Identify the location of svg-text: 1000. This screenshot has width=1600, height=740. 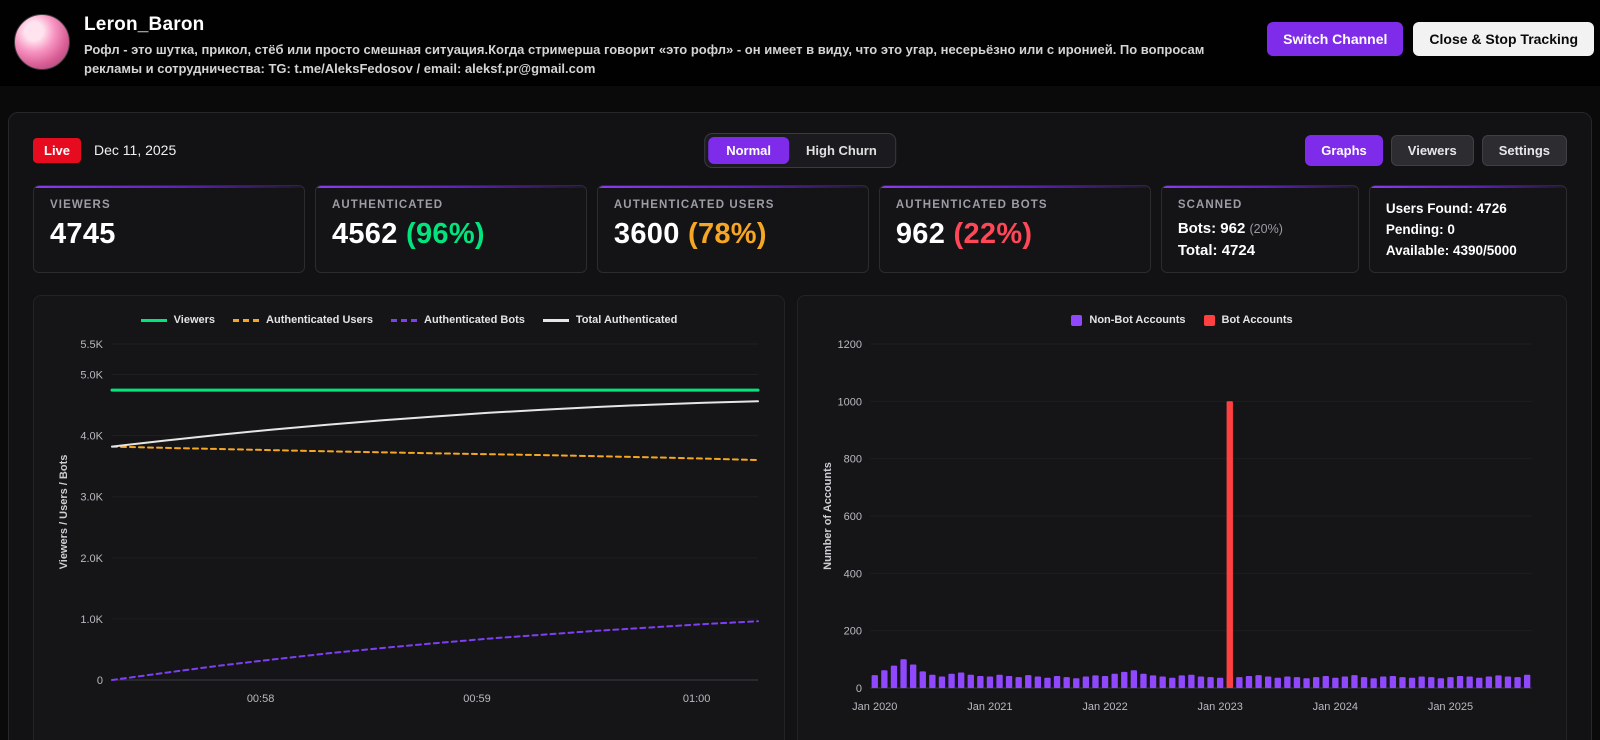
(850, 402).